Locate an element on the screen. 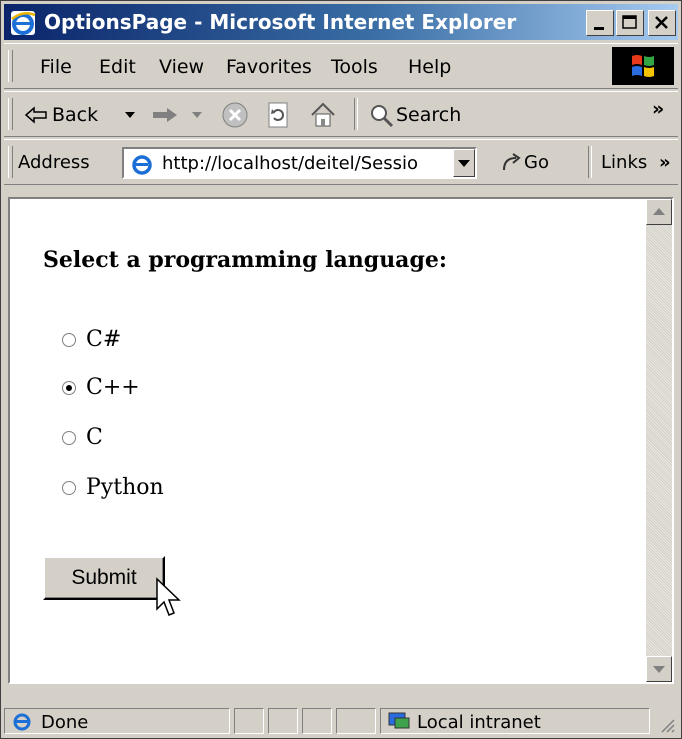  scroll-down-button is located at coordinates (659, 669).